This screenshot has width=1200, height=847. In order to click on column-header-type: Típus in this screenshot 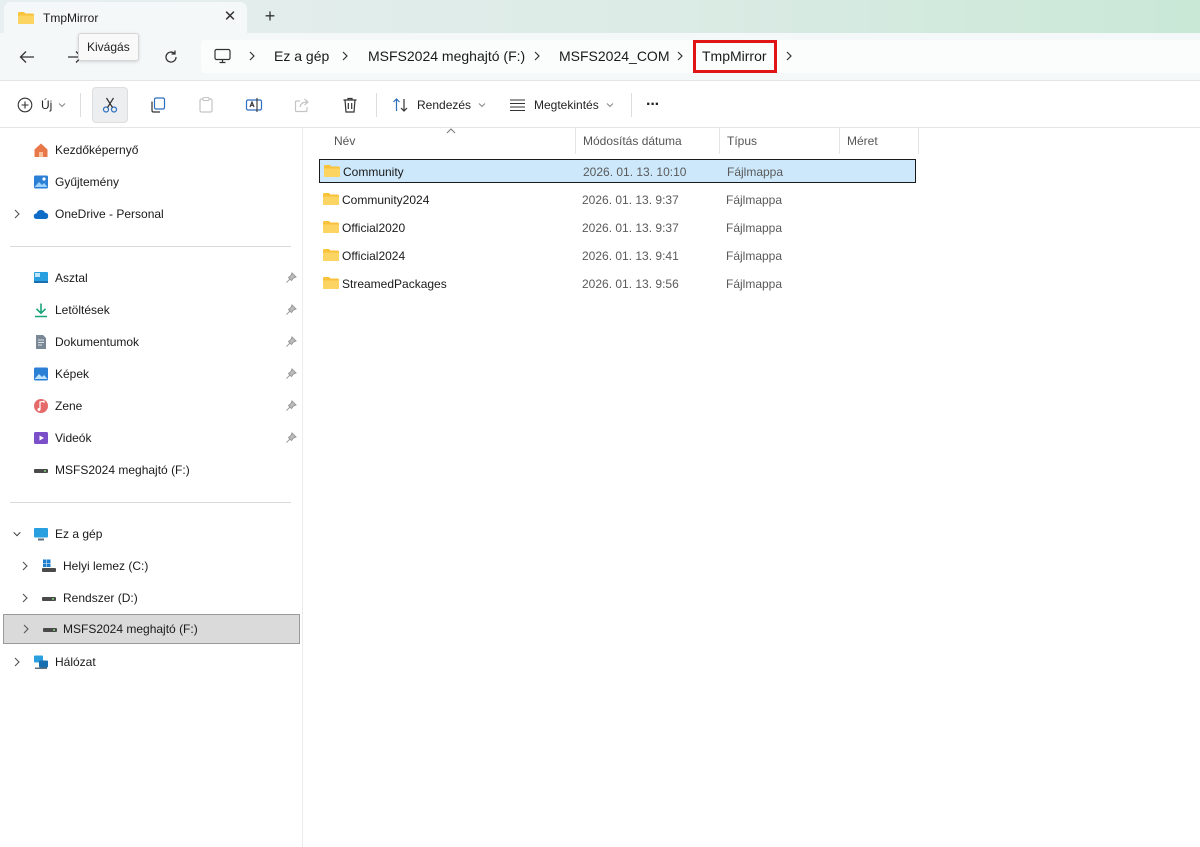, I will do `click(780, 141)`.